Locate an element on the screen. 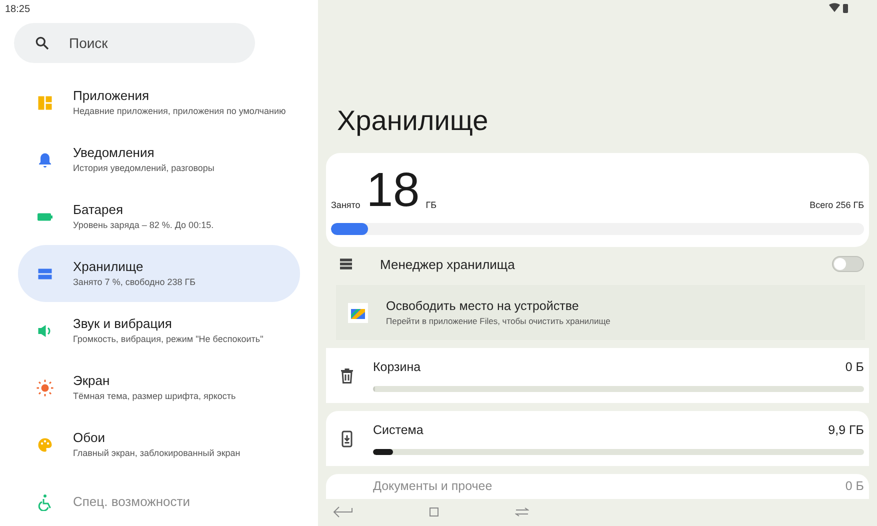  item-subtitle: Уровень заряда – 82 %. До 00:15. is located at coordinates (143, 225).